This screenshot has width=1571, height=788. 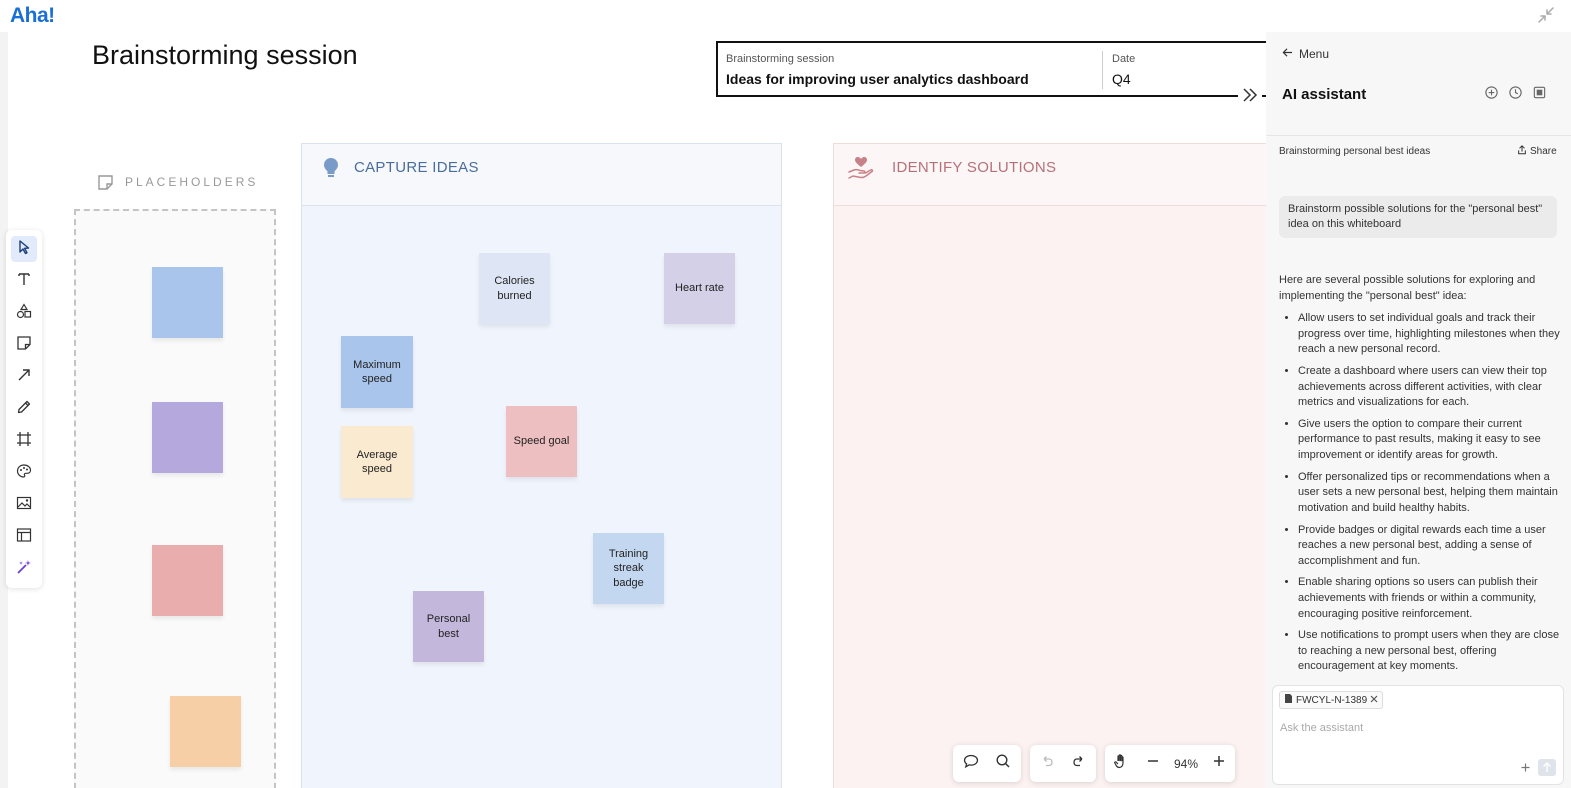 I want to click on history-icon, so click(x=1515, y=95).